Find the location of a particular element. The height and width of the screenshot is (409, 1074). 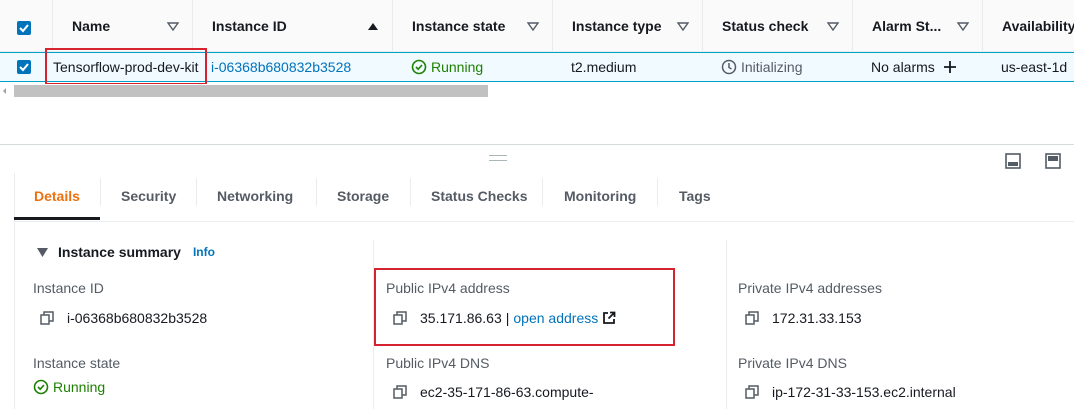

public-dns-value: ec2-35-171-86-63.compute- is located at coordinates (507, 392).